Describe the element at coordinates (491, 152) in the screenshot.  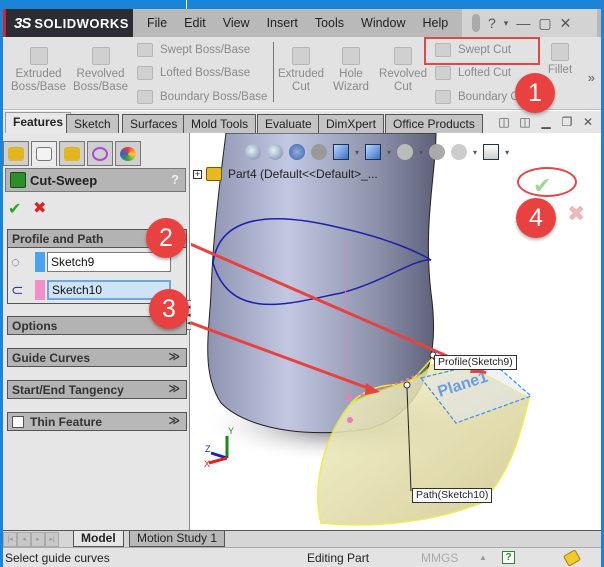
I see `view-settings-icon` at that location.